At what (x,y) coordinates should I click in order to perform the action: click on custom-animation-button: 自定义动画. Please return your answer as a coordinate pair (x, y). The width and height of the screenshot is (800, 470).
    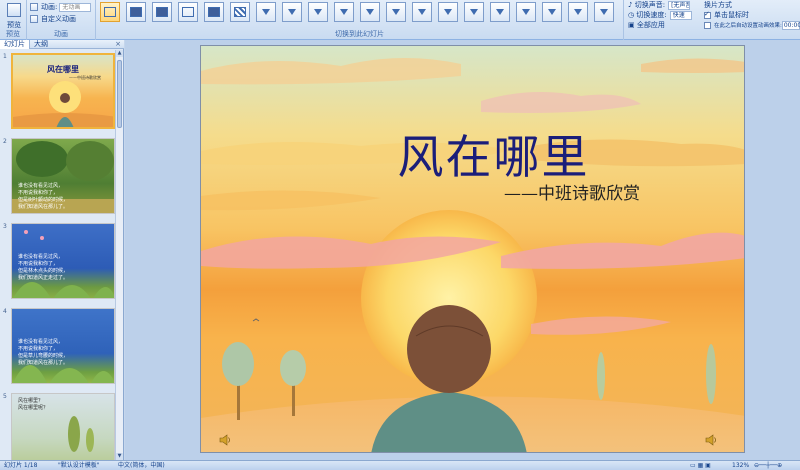
    Looking at the image, I should click on (53, 19).